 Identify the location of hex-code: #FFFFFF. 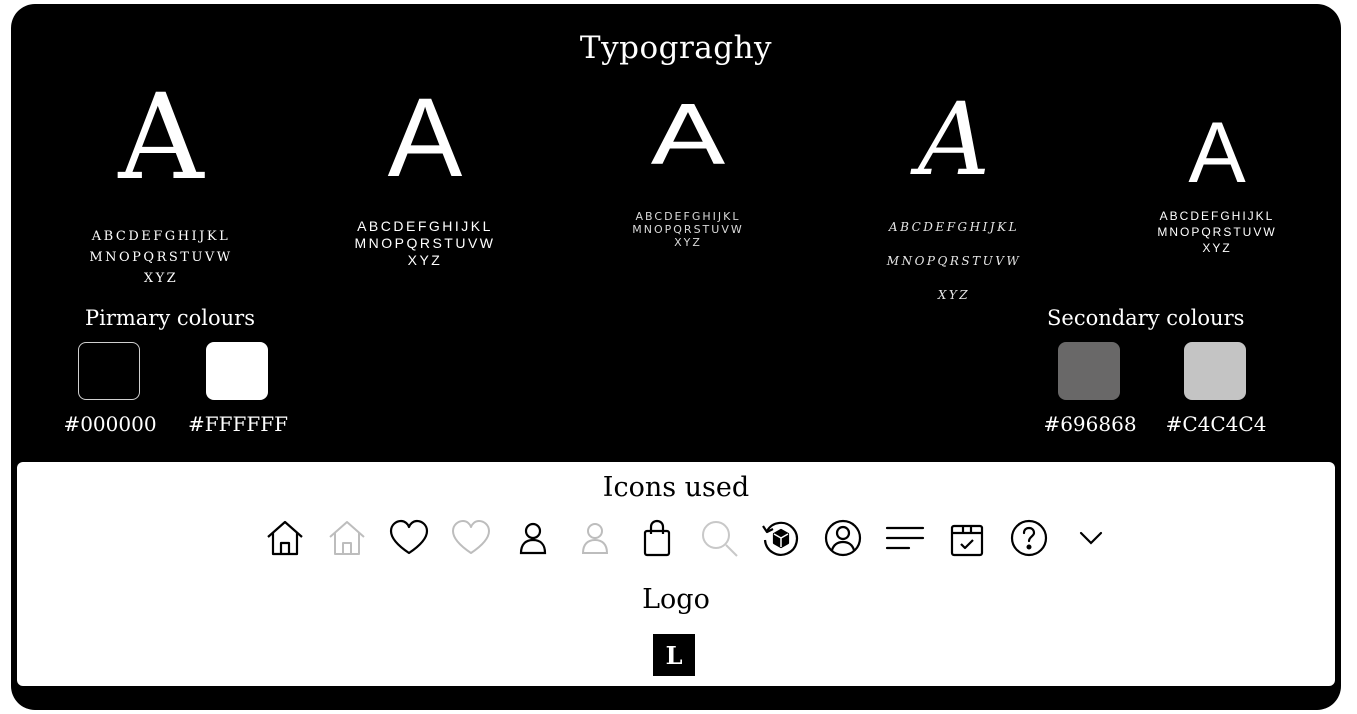
(238, 424).